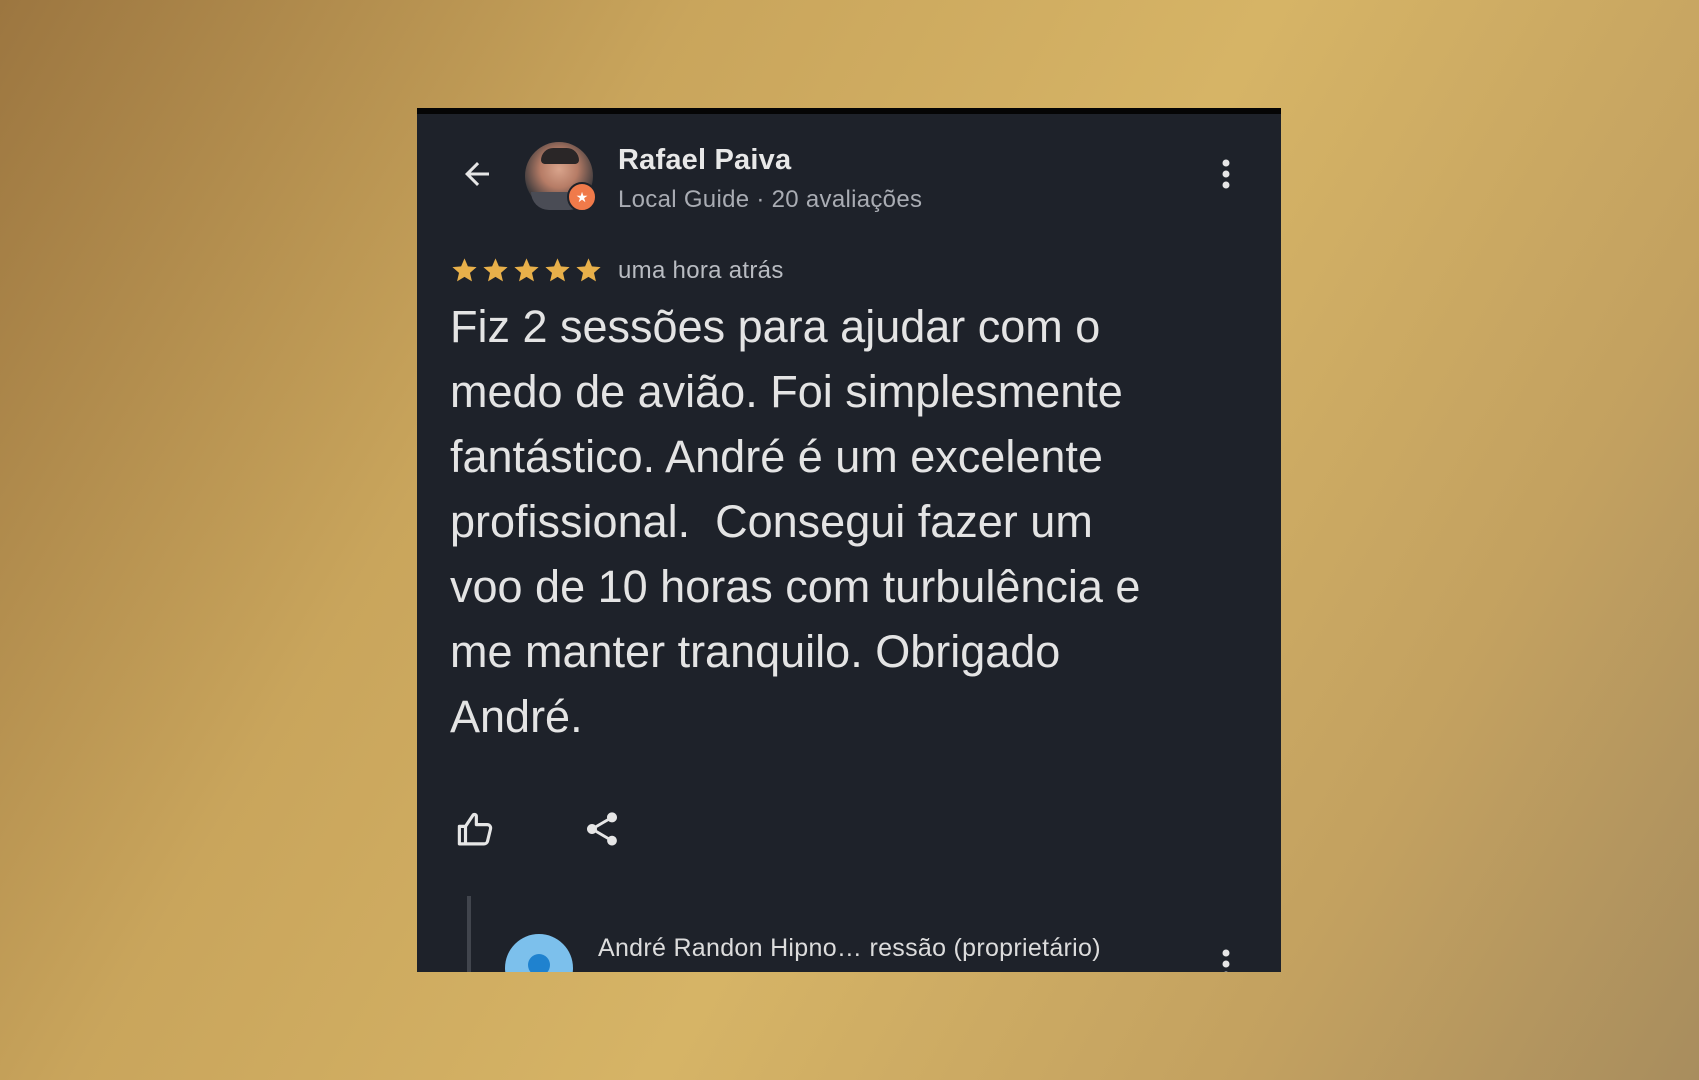  What do you see at coordinates (582, 197) in the screenshot?
I see `local-guide-star-icon: ★` at bounding box center [582, 197].